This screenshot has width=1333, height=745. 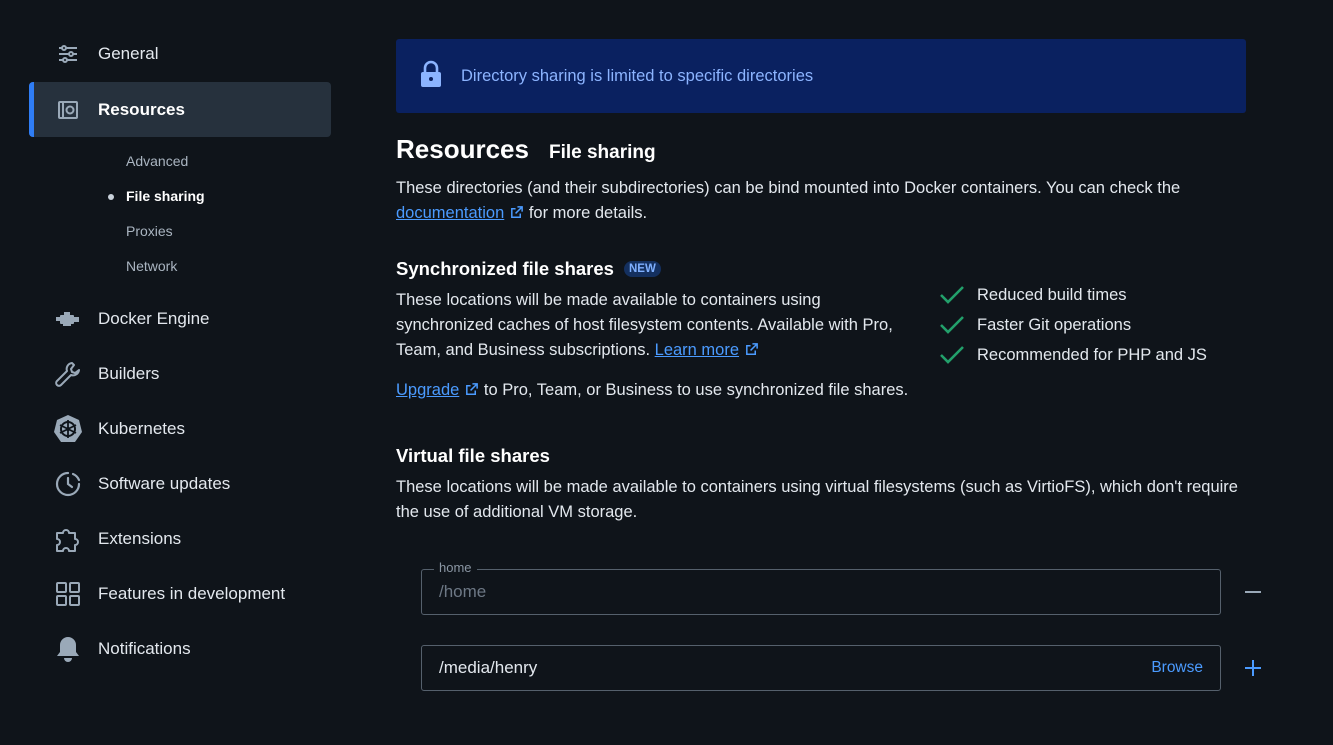 I want to click on benefit-item: Recommended for PHP and JS, so click(x=1072, y=355).